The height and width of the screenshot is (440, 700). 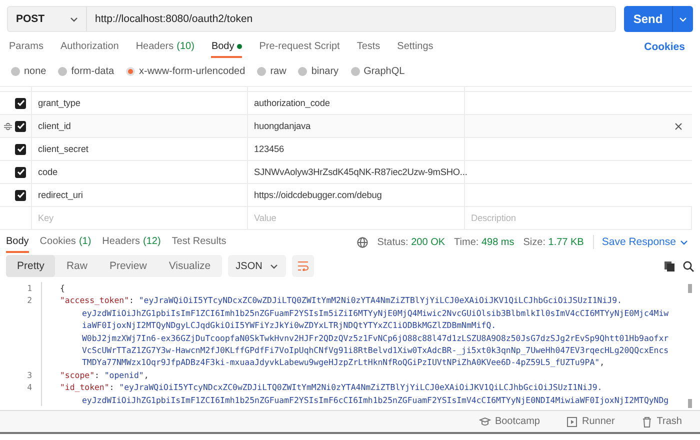 I want to click on code-line: {, so click(x=62, y=288).